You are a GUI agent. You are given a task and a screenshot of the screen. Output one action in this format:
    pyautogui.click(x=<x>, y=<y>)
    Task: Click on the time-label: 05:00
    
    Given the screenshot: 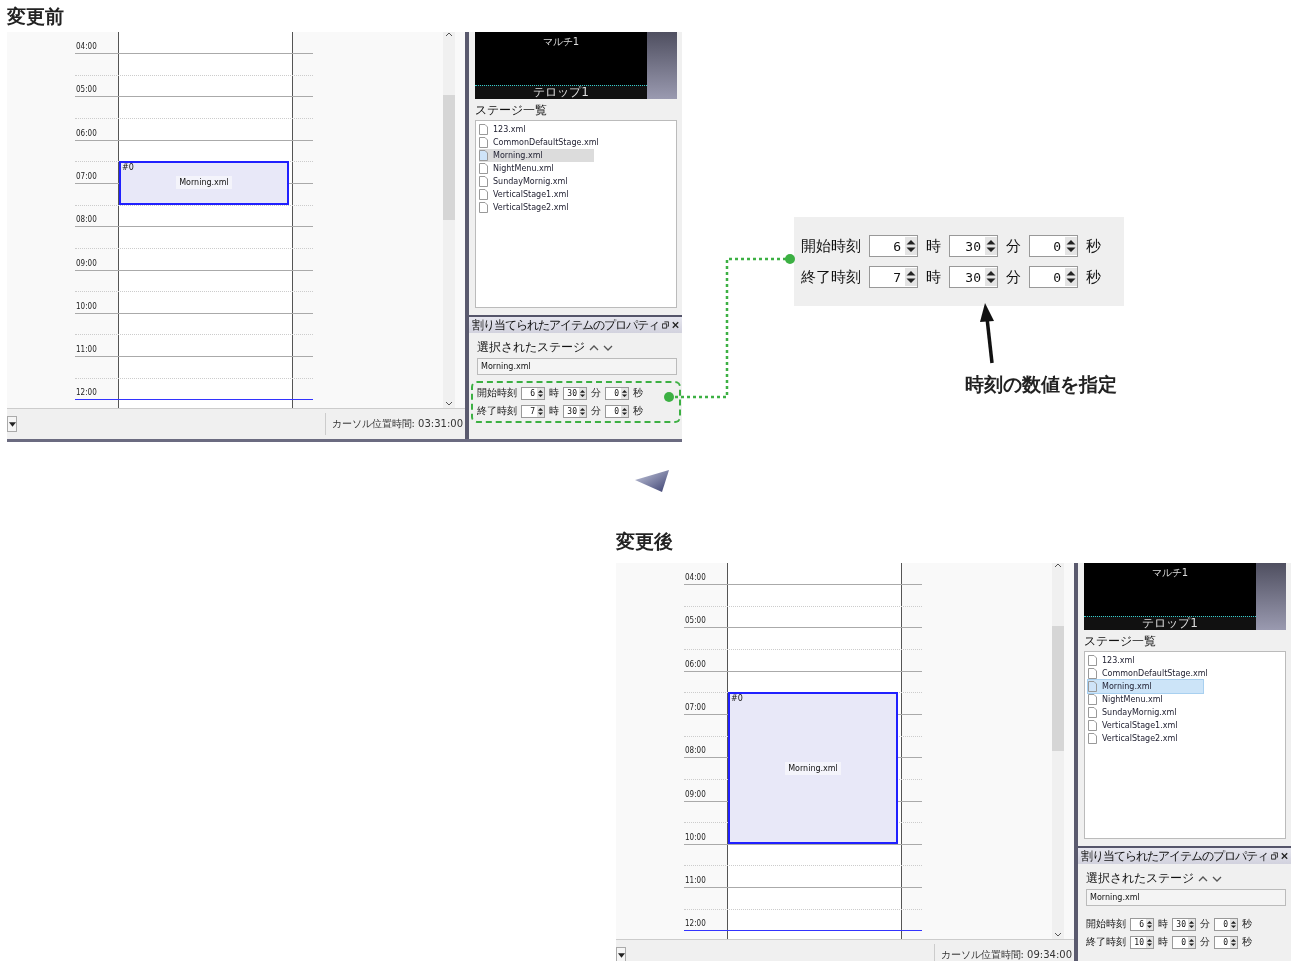 What is the action you would take?
    pyautogui.click(x=86, y=90)
    